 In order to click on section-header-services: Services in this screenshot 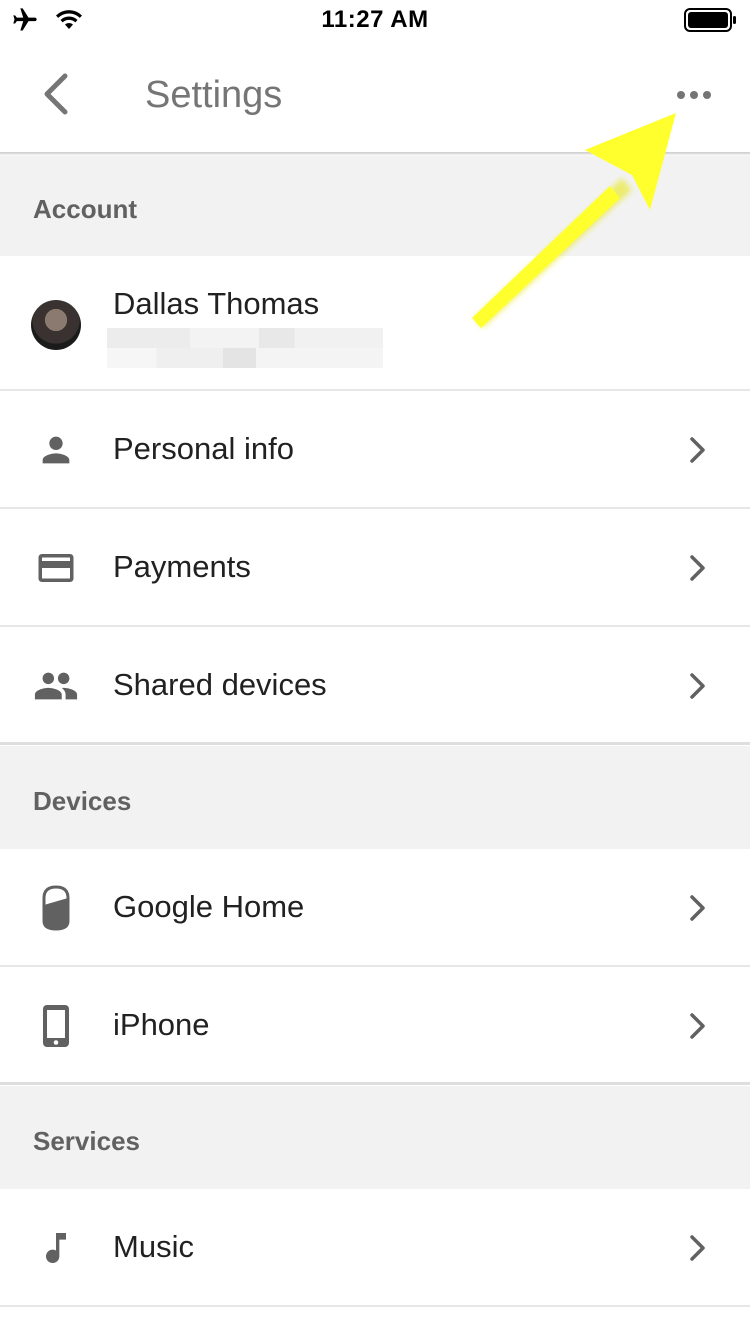, I will do `click(375, 1137)`.